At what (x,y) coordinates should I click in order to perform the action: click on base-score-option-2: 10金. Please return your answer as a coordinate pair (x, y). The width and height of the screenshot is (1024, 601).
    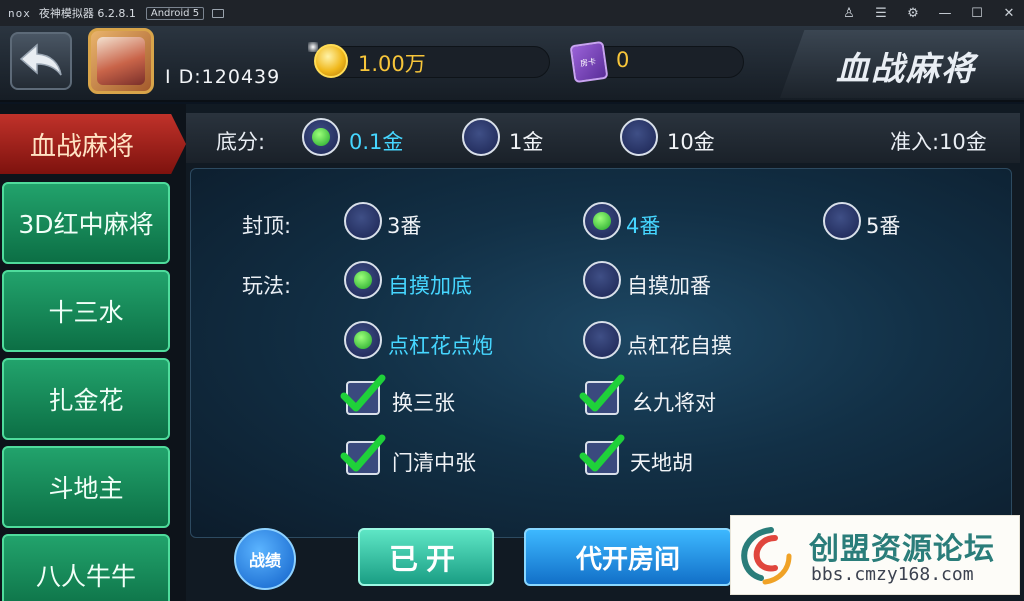
    Looking at the image, I should click on (691, 141).